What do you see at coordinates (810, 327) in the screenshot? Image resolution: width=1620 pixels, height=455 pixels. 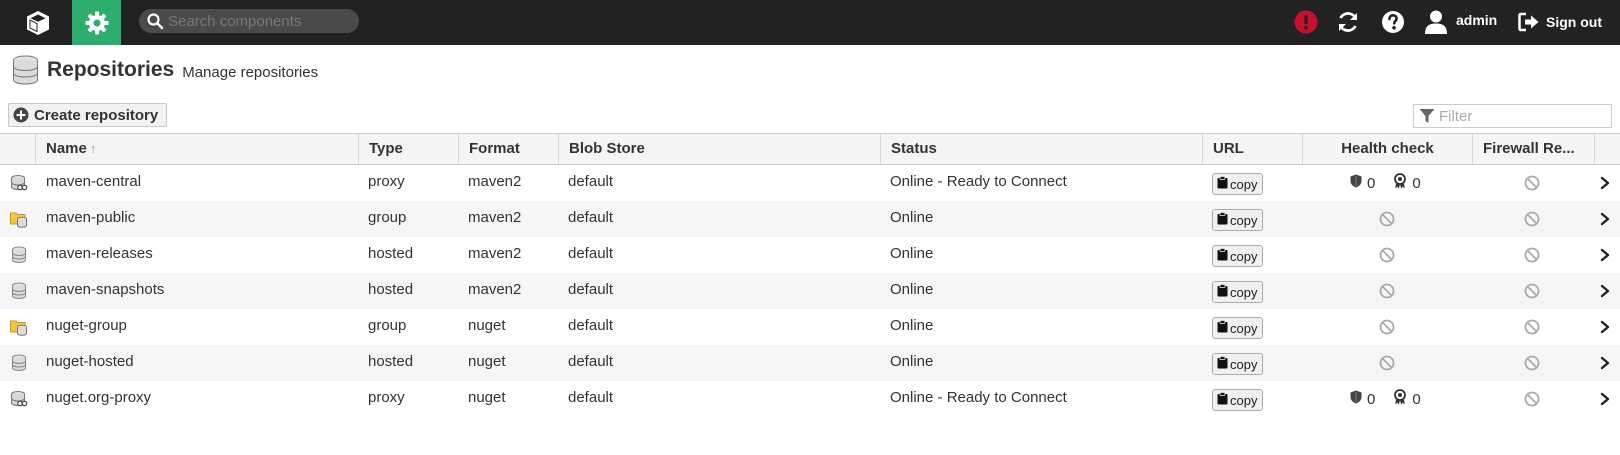 I see `table-row: nuget-group group nuget default Online copy` at bounding box center [810, 327].